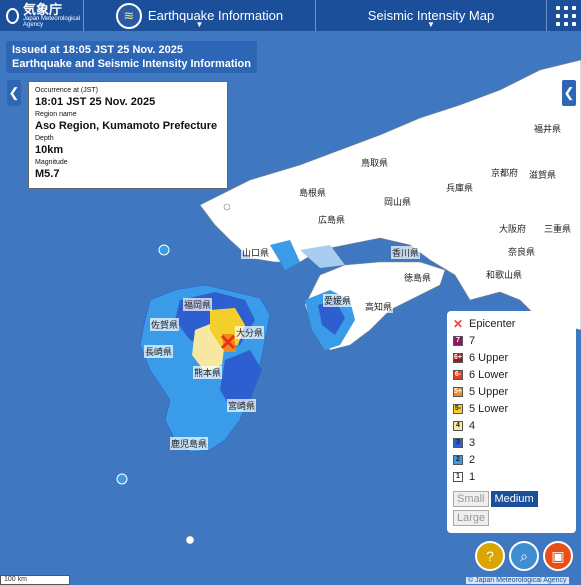  I want to click on region-label: Region name, so click(56, 114).